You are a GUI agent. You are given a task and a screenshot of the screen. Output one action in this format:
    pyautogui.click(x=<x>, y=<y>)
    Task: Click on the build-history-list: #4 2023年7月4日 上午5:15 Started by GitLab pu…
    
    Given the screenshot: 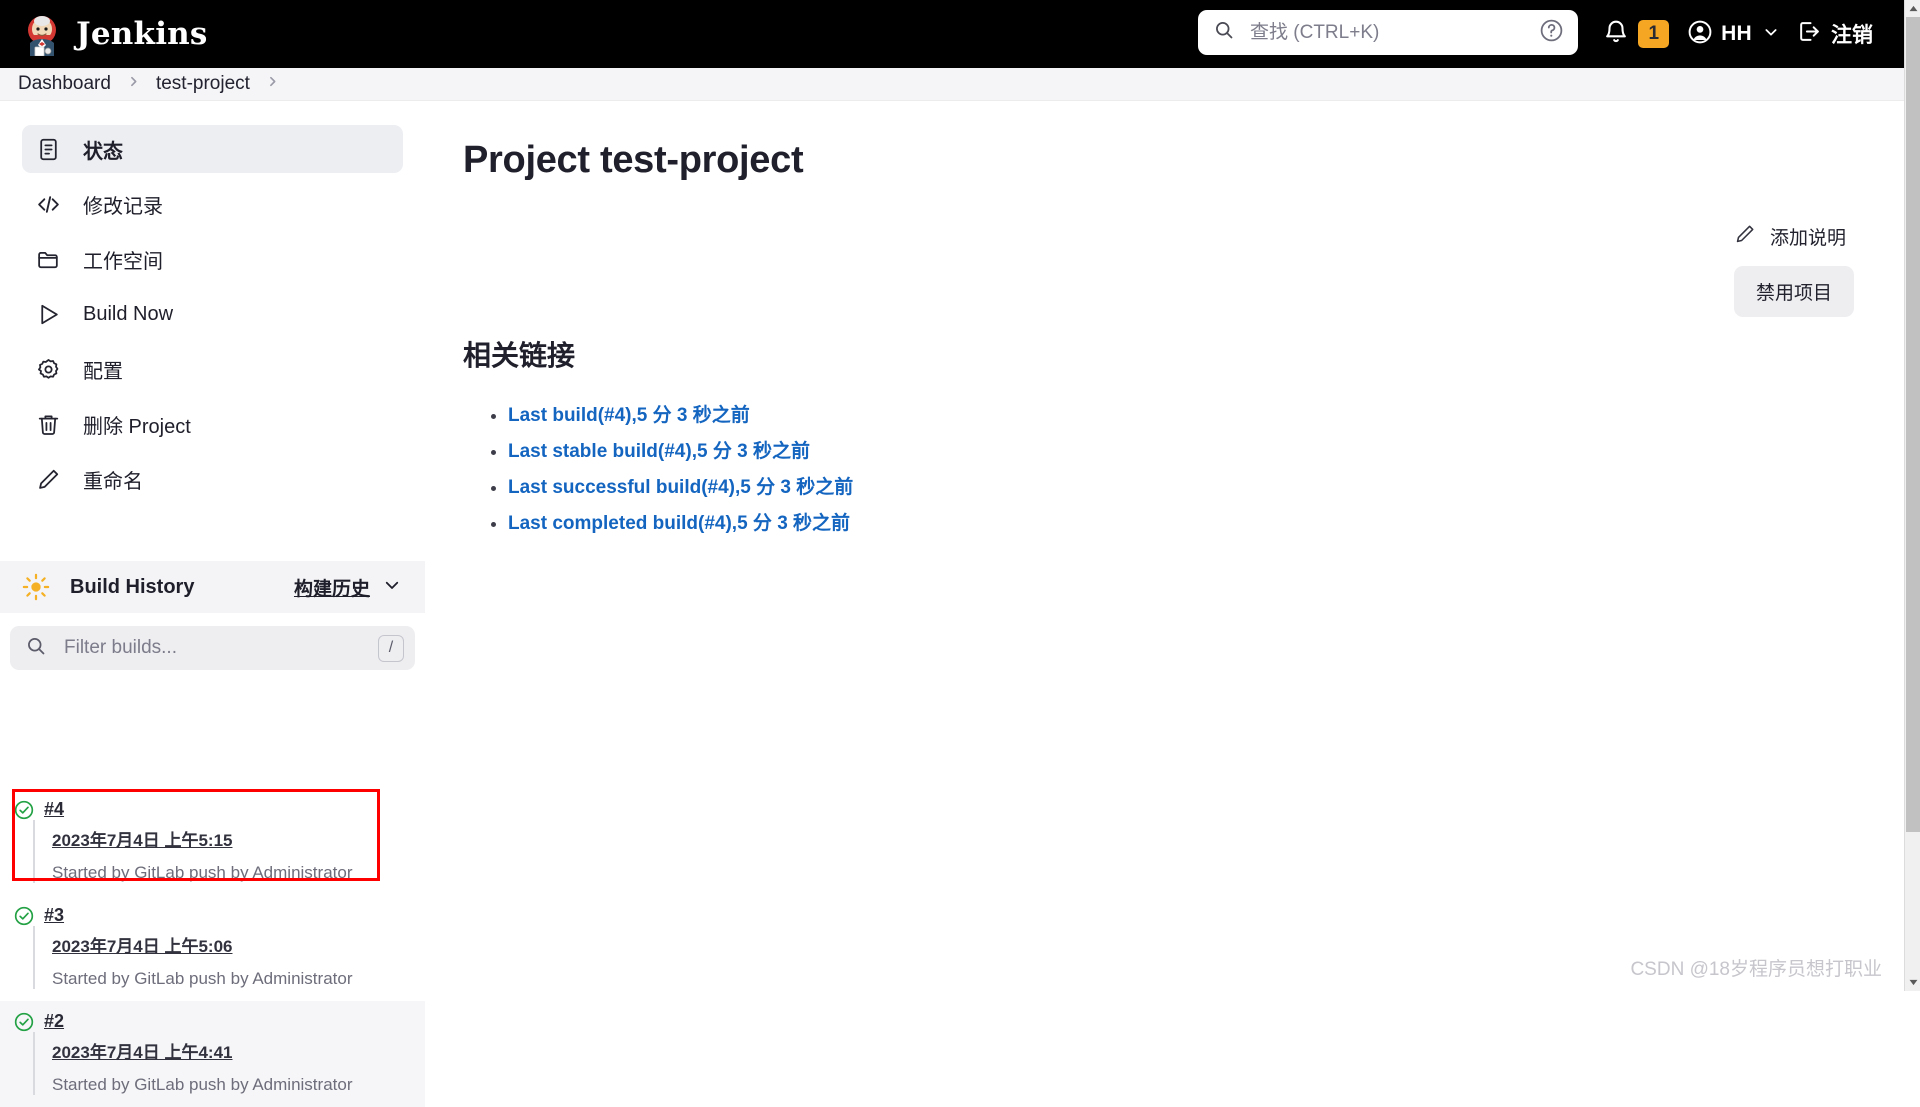 What is the action you would take?
    pyautogui.click(x=212, y=948)
    